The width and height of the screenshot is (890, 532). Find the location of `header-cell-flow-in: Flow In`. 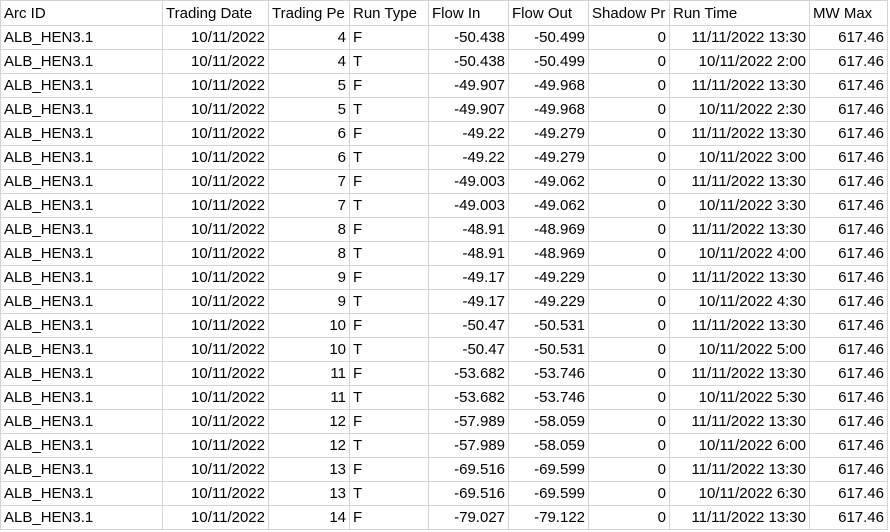

header-cell-flow-in: Flow In is located at coordinates (468, 13).